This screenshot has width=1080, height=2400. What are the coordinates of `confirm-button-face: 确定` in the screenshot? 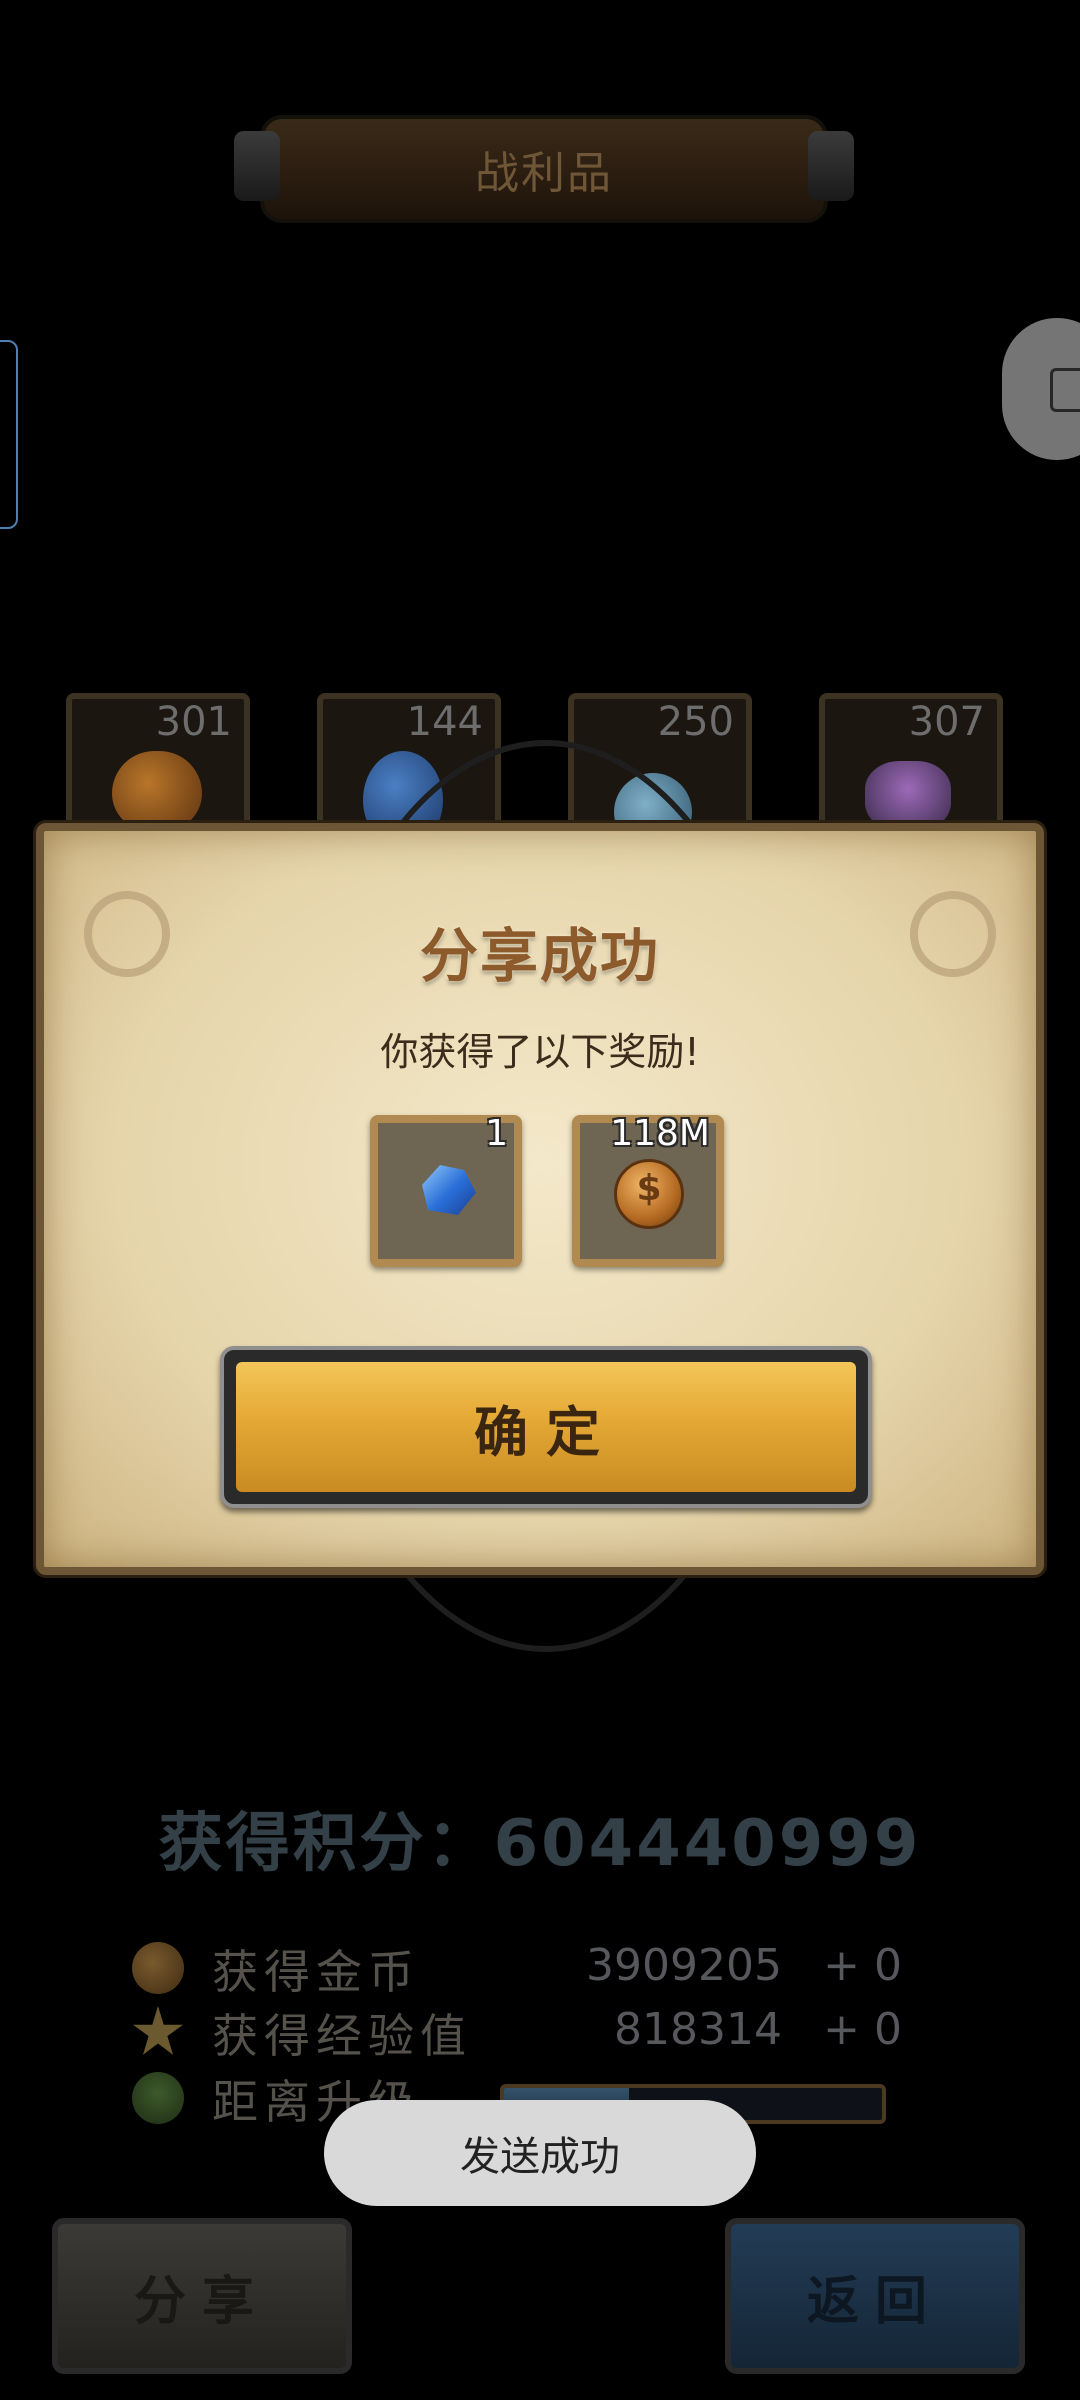 It's located at (546, 1427).